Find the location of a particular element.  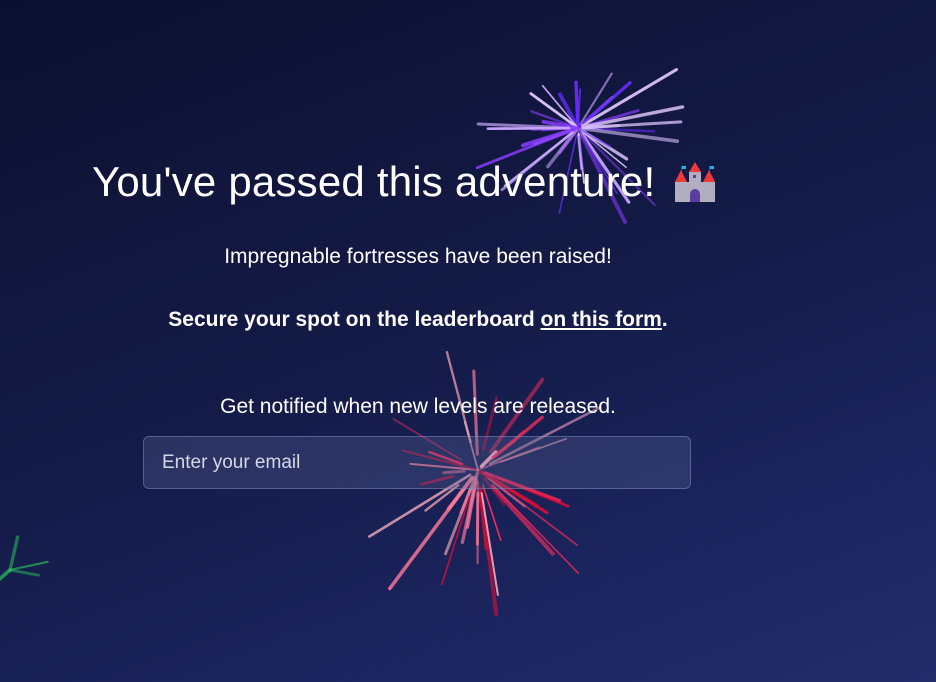

page-title: You've passed this adventure! is located at coordinates (404, 182).